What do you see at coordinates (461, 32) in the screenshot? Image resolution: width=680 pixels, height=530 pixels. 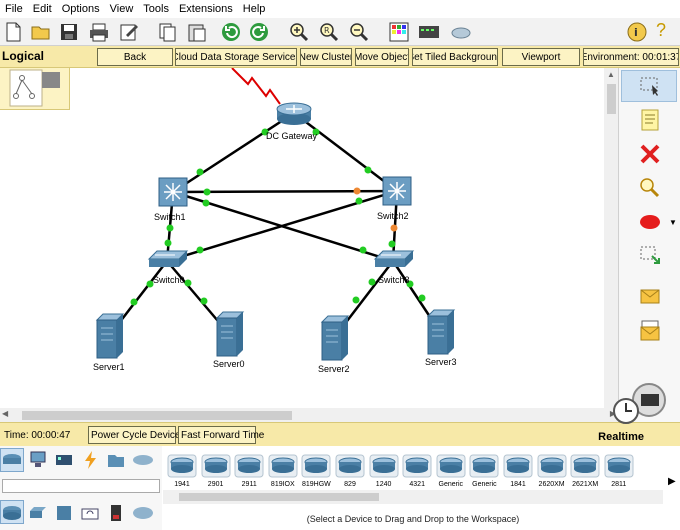 I see `cloud-icon` at bounding box center [461, 32].